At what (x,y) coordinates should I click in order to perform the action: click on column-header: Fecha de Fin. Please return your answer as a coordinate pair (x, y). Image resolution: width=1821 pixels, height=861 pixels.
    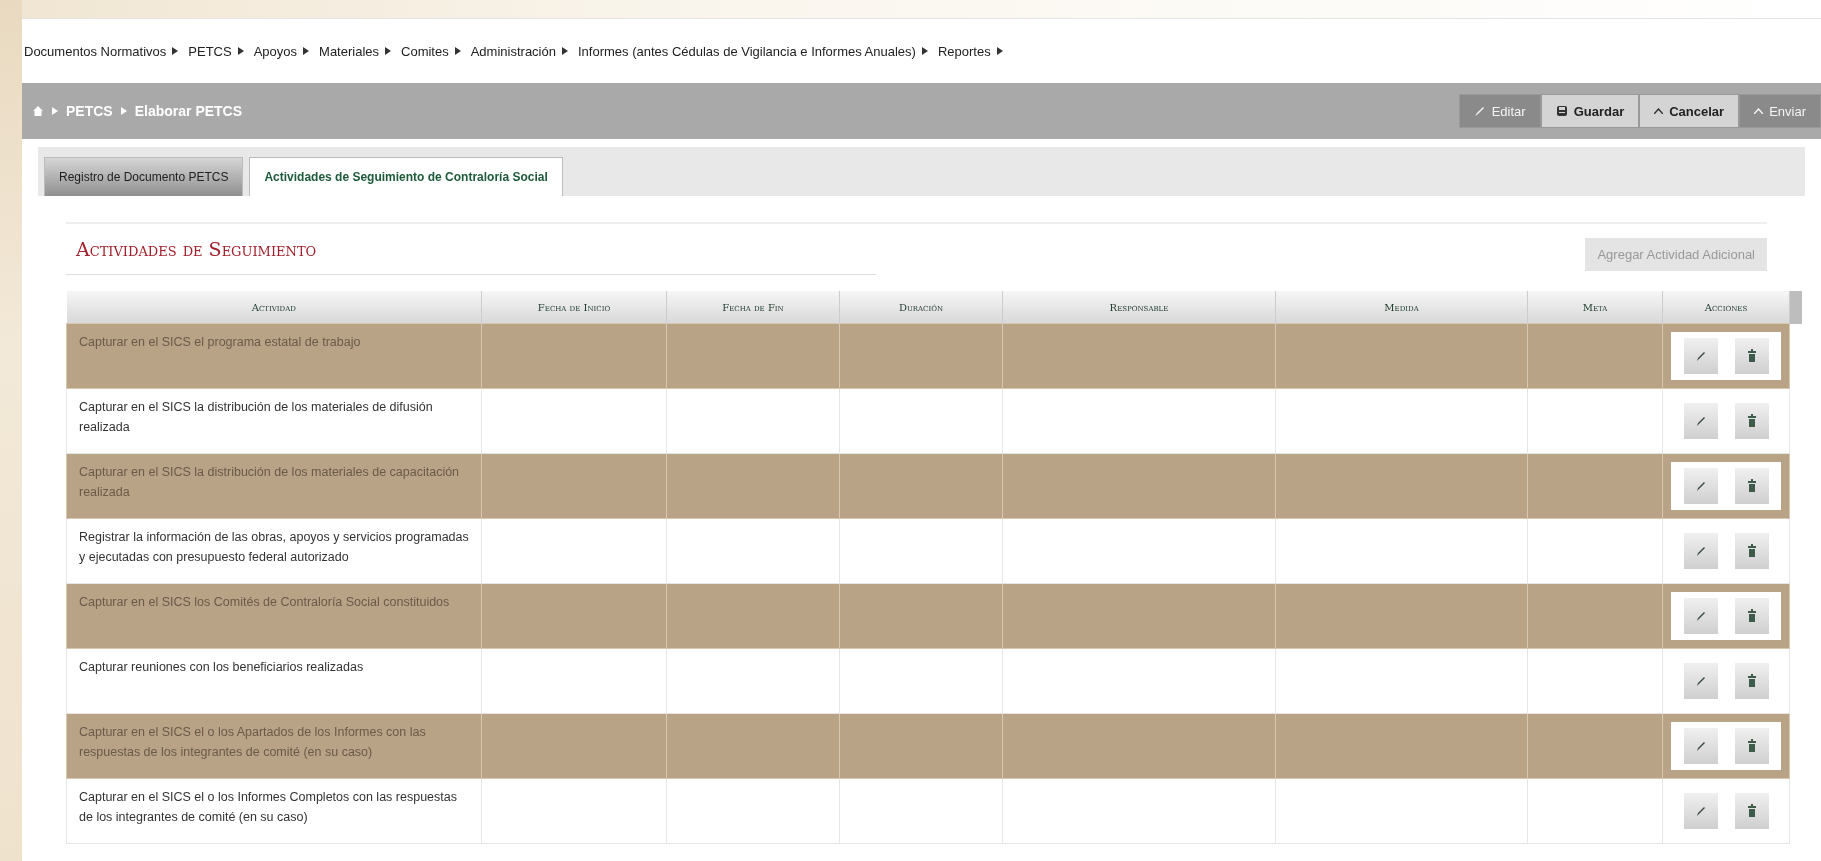
    Looking at the image, I should click on (753, 307).